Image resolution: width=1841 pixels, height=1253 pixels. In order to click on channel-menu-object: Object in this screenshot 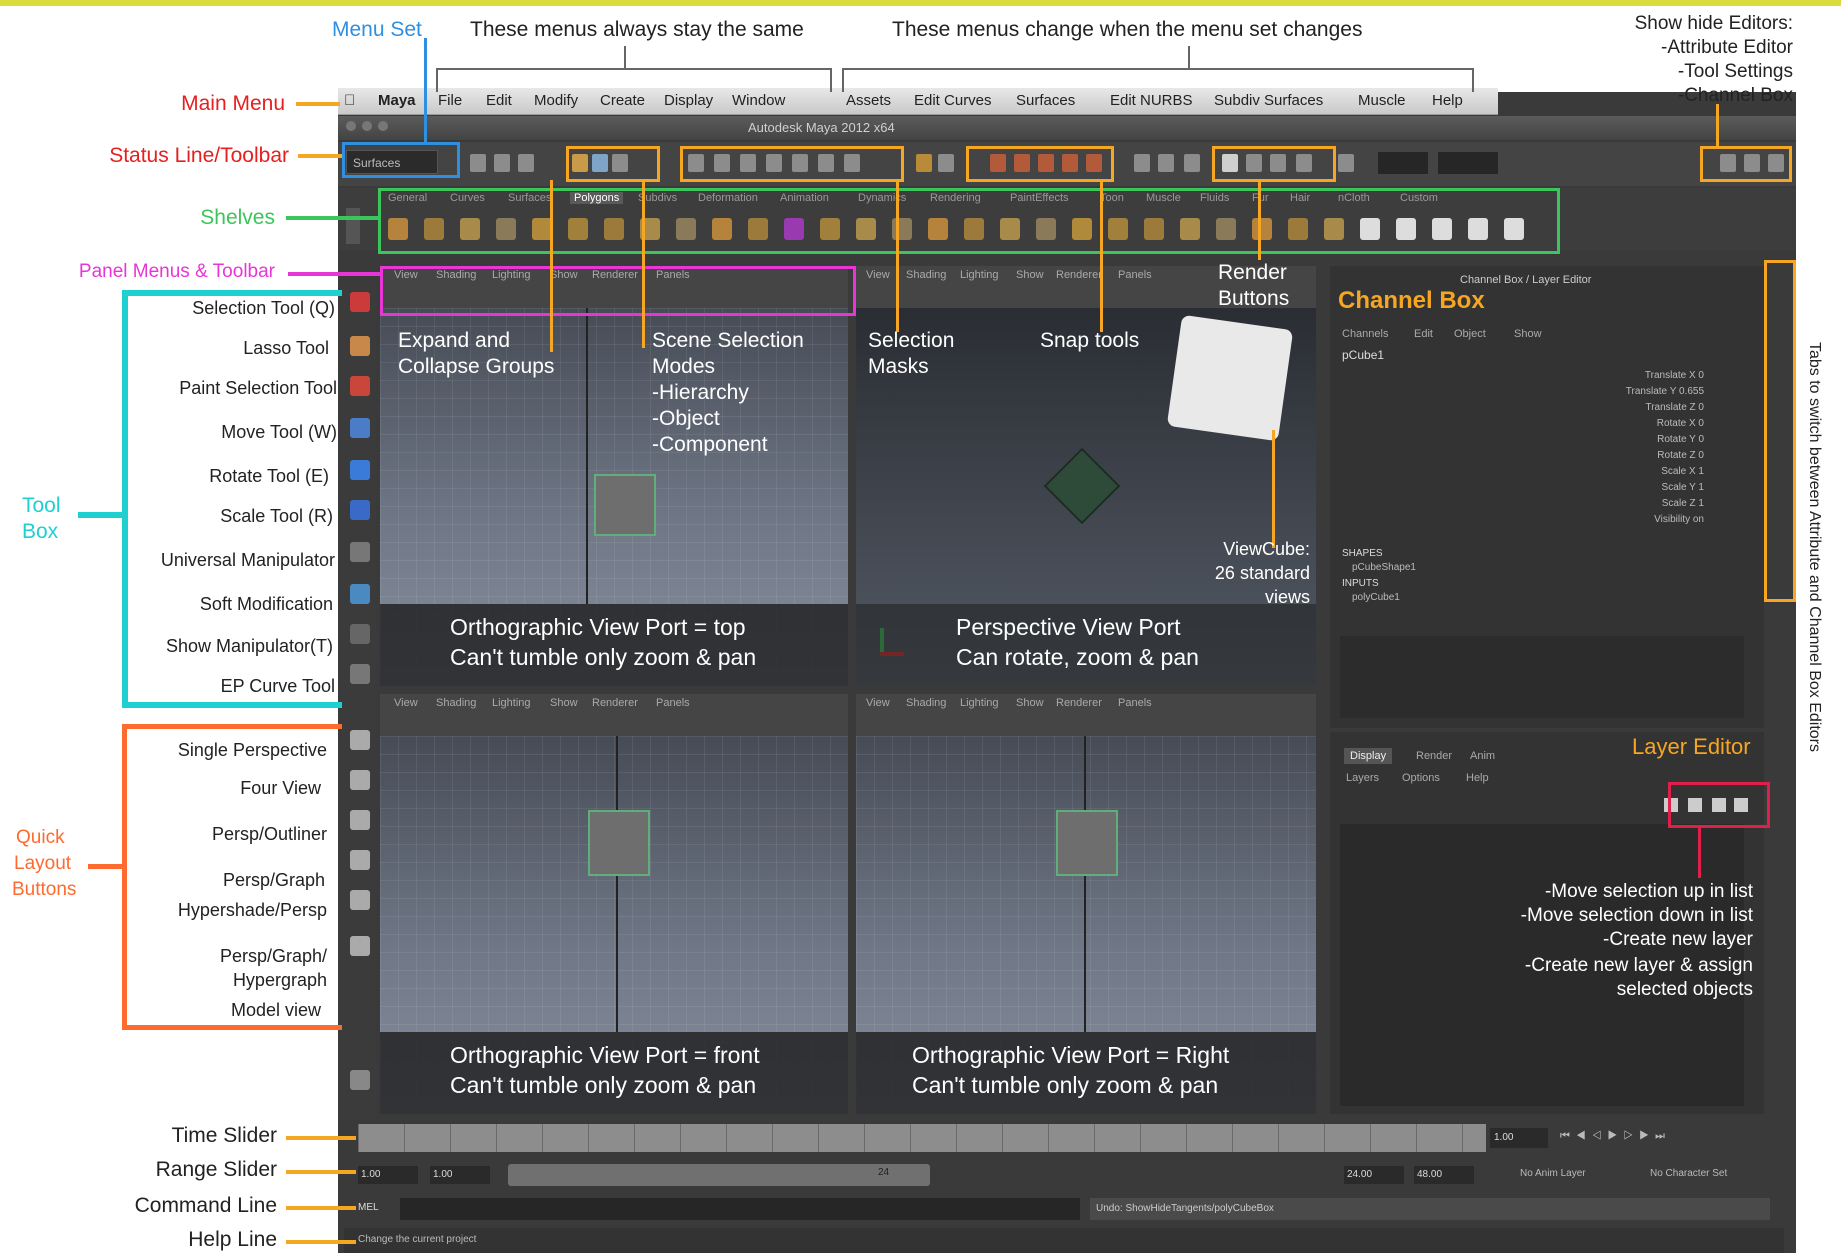, I will do `click(1470, 334)`.